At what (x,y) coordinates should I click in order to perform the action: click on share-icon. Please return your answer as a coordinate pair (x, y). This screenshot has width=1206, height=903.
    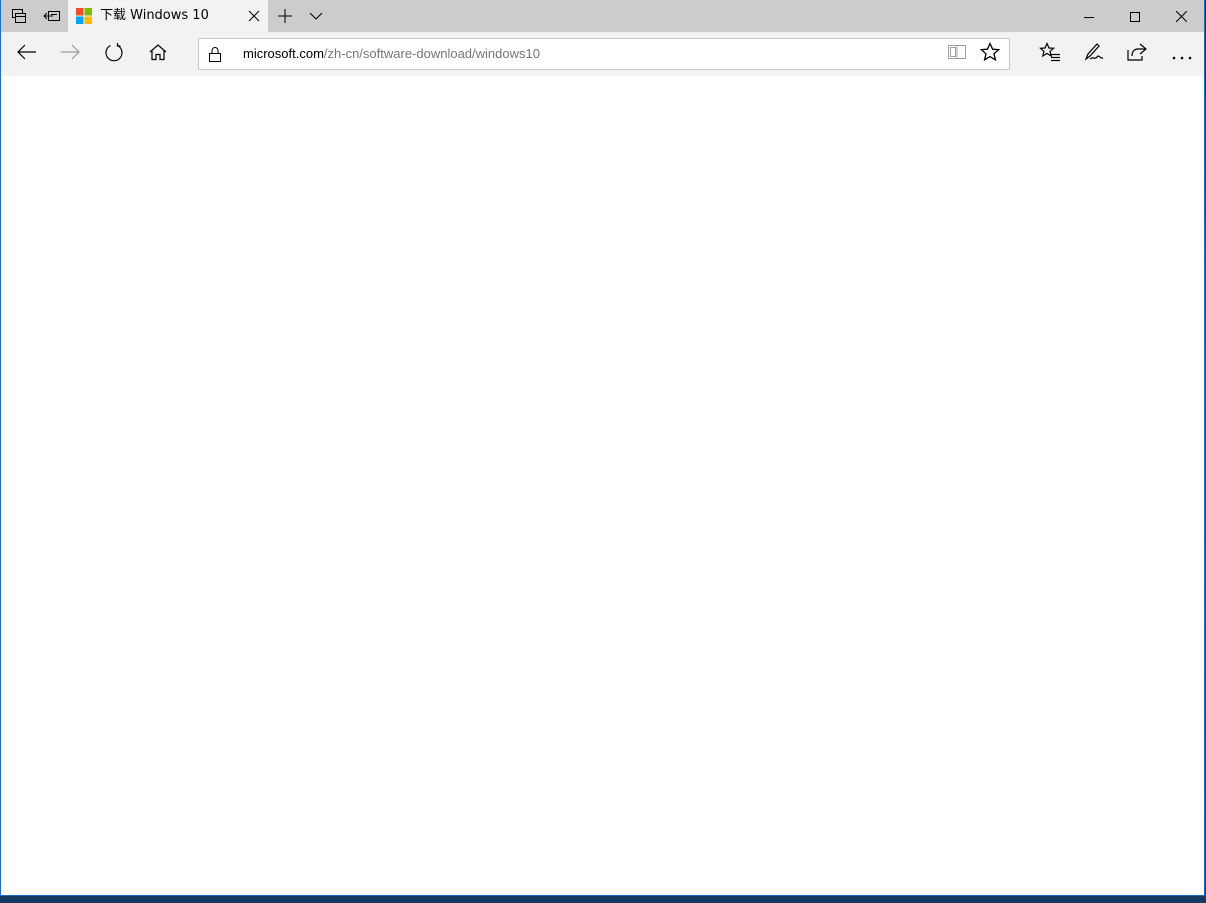
    Looking at the image, I should click on (1137, 54).